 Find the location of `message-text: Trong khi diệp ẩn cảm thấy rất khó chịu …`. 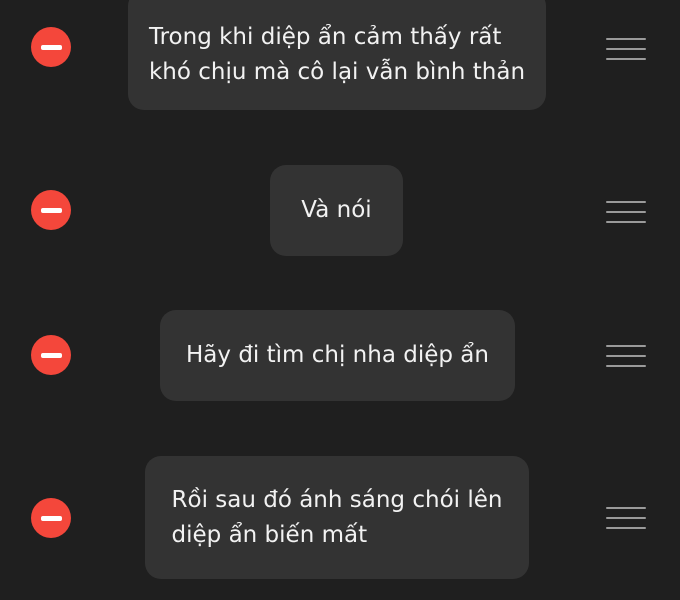

message-text: Trong khi diệp ẩn cảm thấy rất khó chịu … is located at coordinates (337, 54).